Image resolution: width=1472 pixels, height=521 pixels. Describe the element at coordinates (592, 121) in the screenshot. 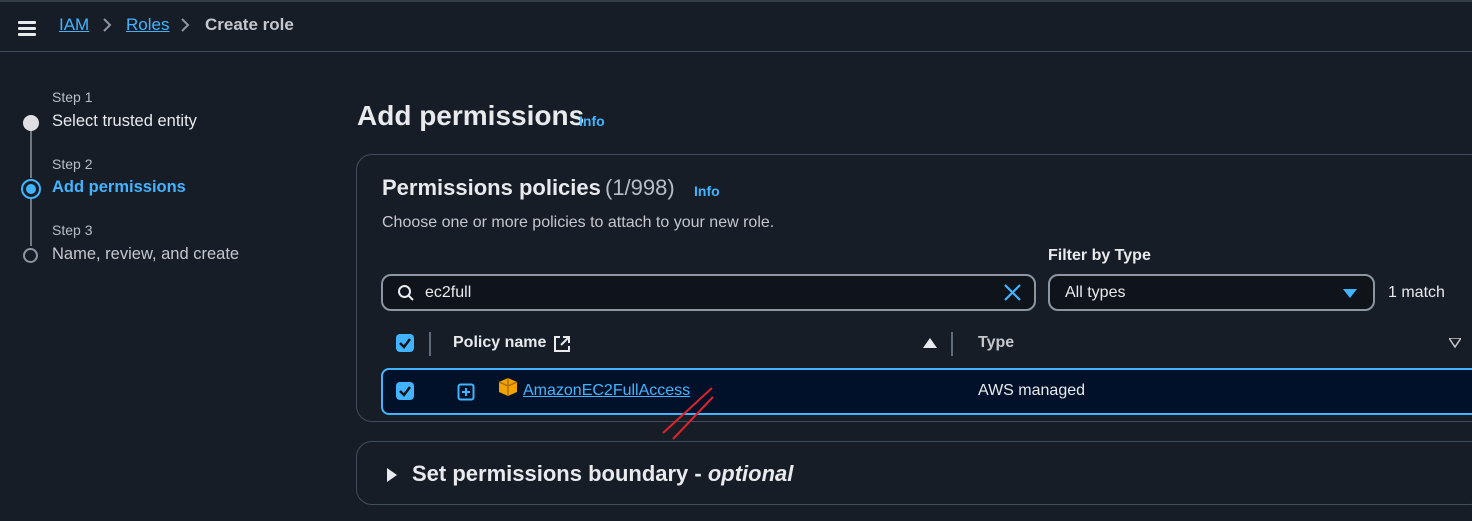

I see `page-info-link: Info` at that location.